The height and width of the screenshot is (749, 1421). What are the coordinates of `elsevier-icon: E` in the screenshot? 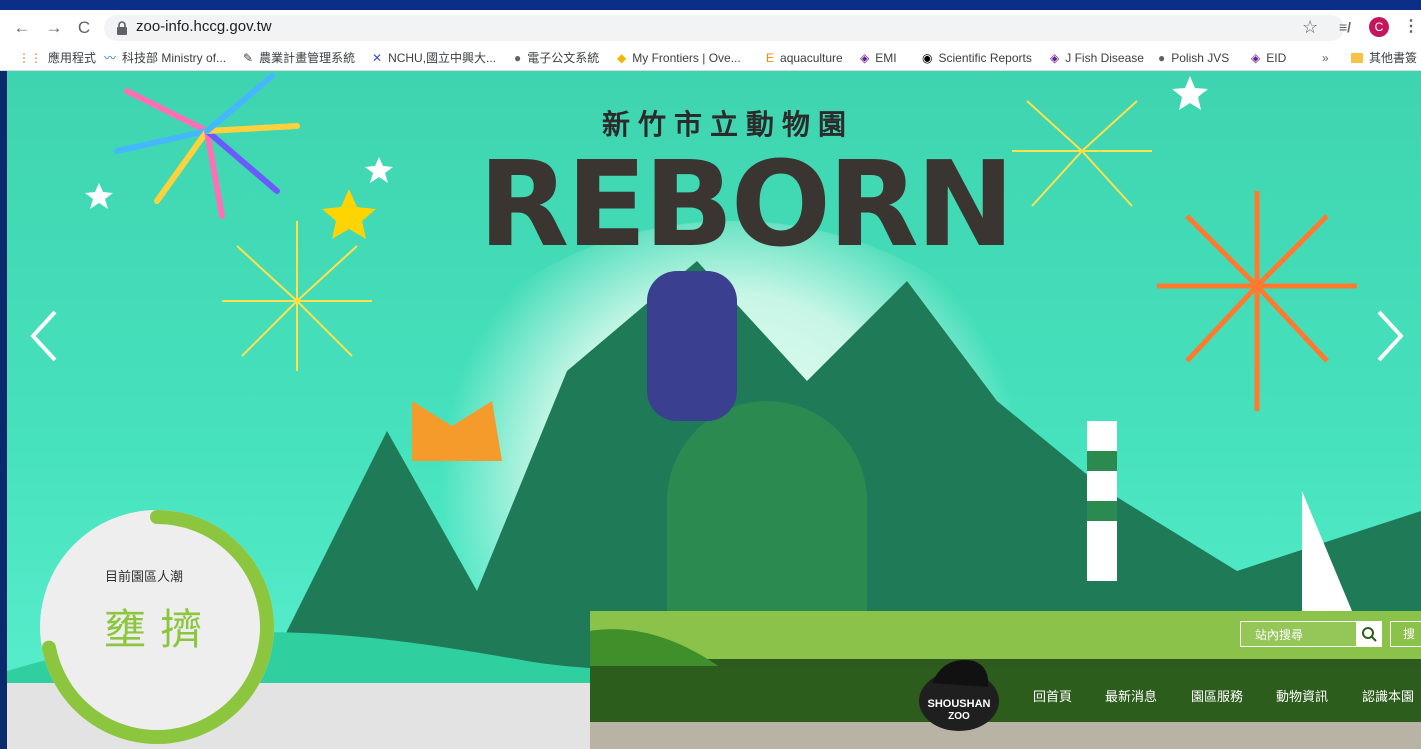 It's located at (770, 58).